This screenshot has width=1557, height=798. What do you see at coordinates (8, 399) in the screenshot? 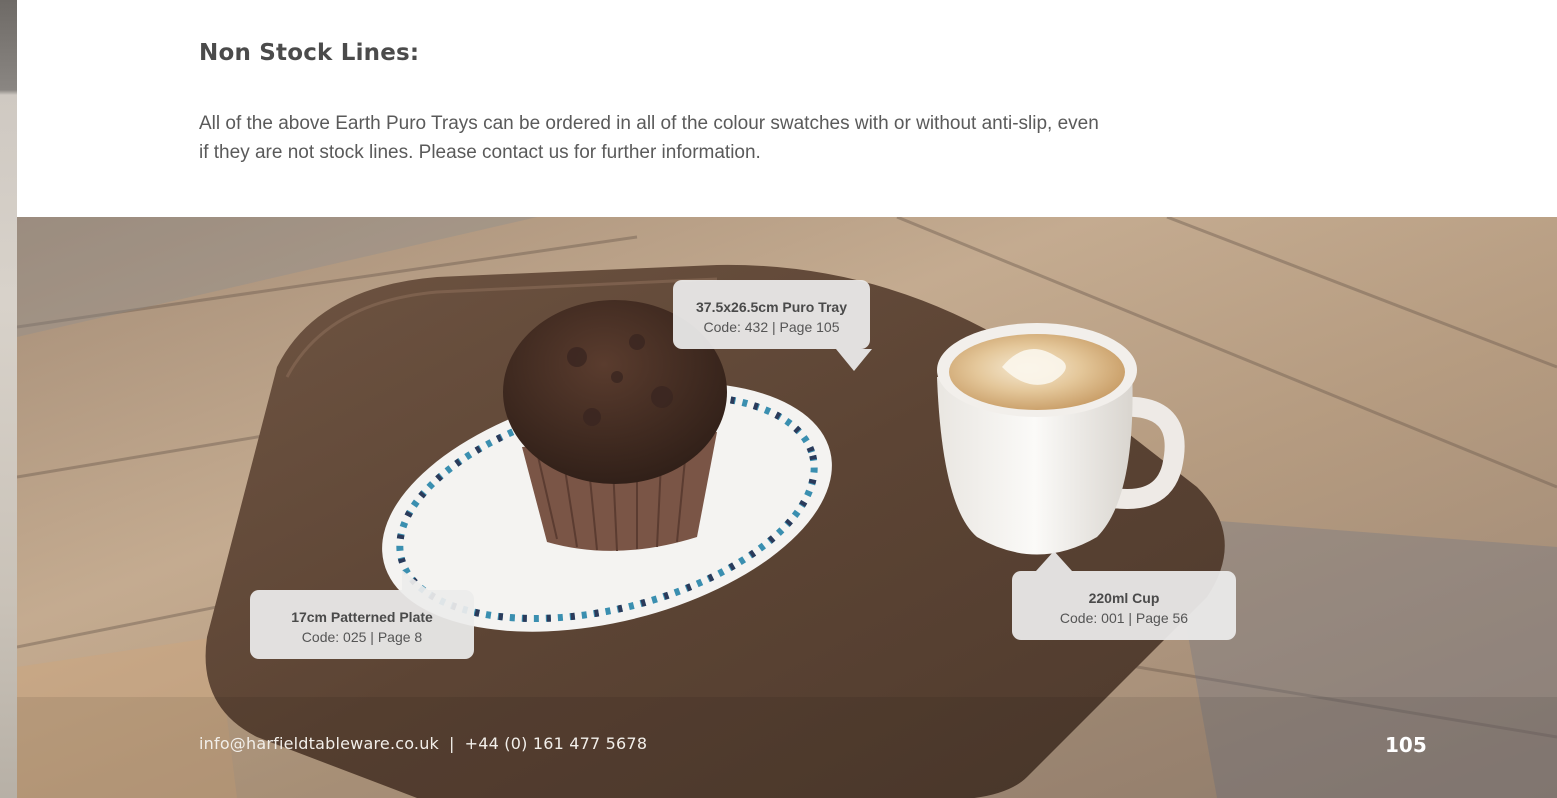
I see `left-page-edge` at bounding box center [8, 399].